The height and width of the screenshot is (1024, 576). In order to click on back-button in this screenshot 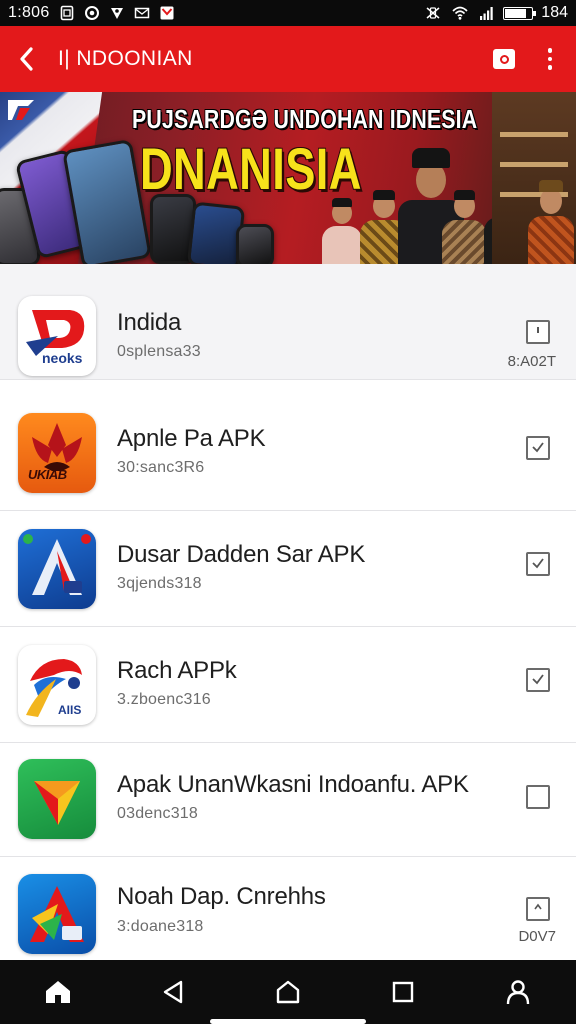, I will do `click(27, 59)`.